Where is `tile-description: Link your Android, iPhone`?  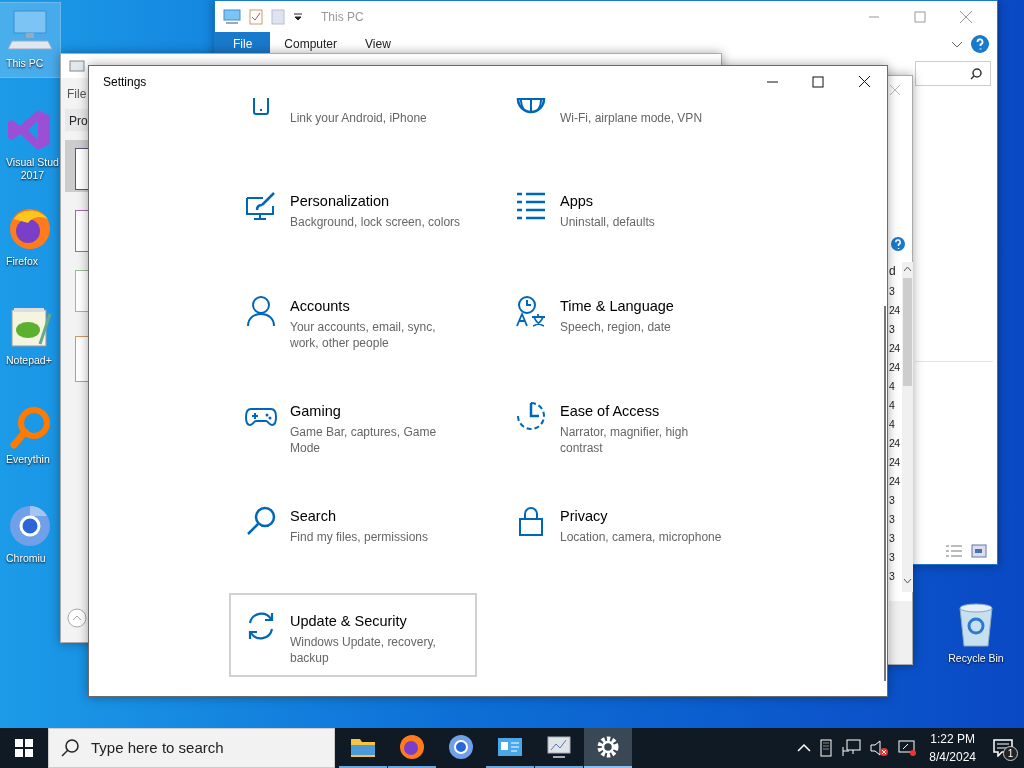
tile-description: Link your Android, iPhone is located at coordinates (358, 118).